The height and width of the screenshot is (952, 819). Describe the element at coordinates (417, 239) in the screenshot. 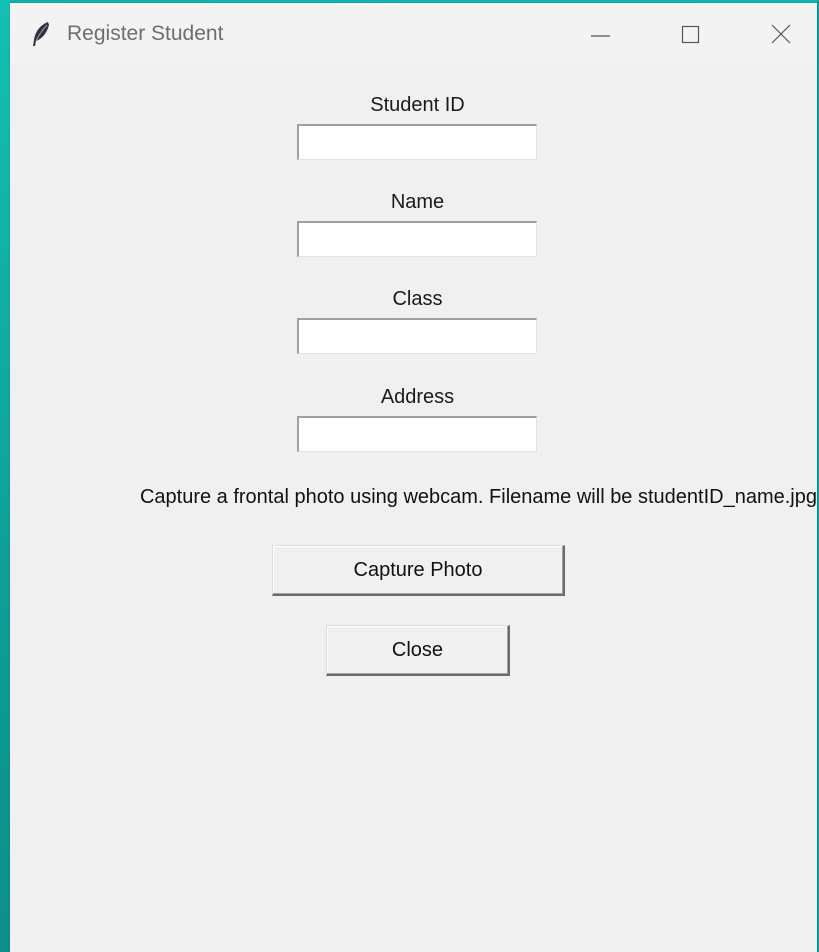

I see `name-input` at that location.